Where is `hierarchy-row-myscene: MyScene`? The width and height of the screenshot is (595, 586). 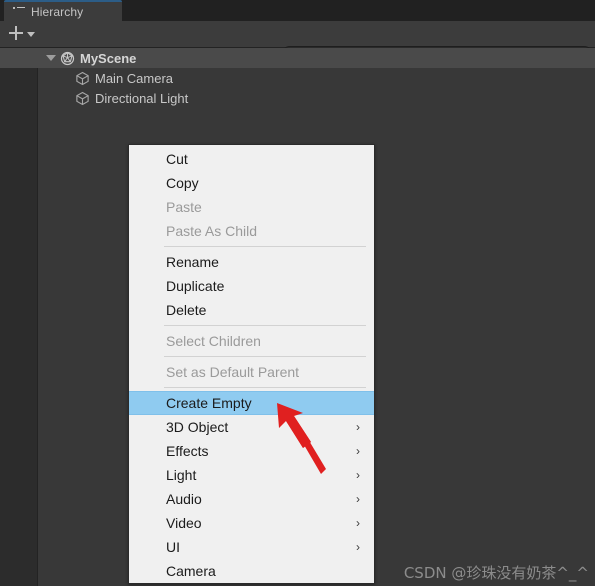 hierarchy-row-myscene: MyScene is located at coordinates (297, 58).